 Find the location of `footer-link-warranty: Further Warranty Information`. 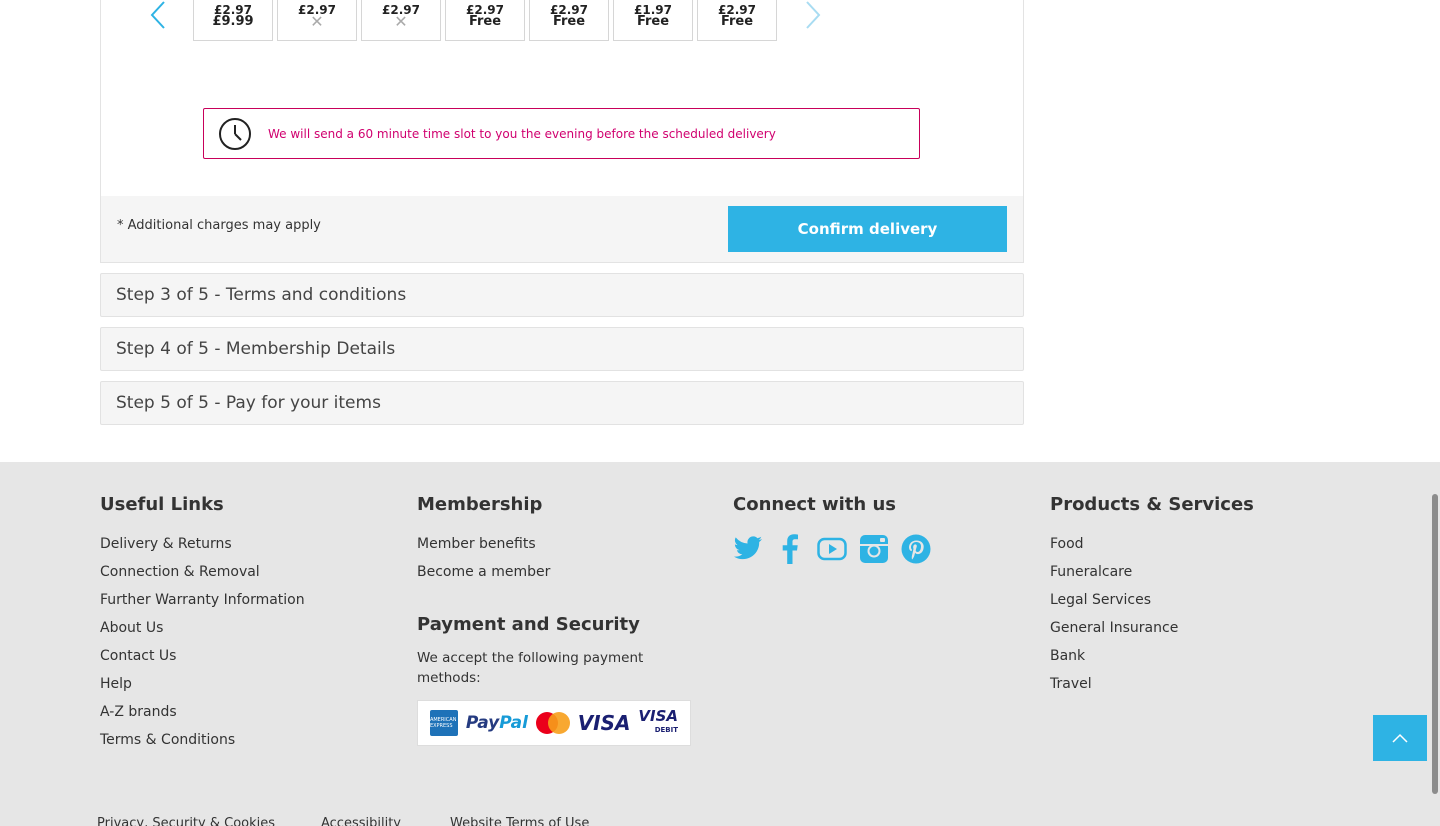

footer-link-warranty: Further Warranty Information is located at coordinates (202, 604).